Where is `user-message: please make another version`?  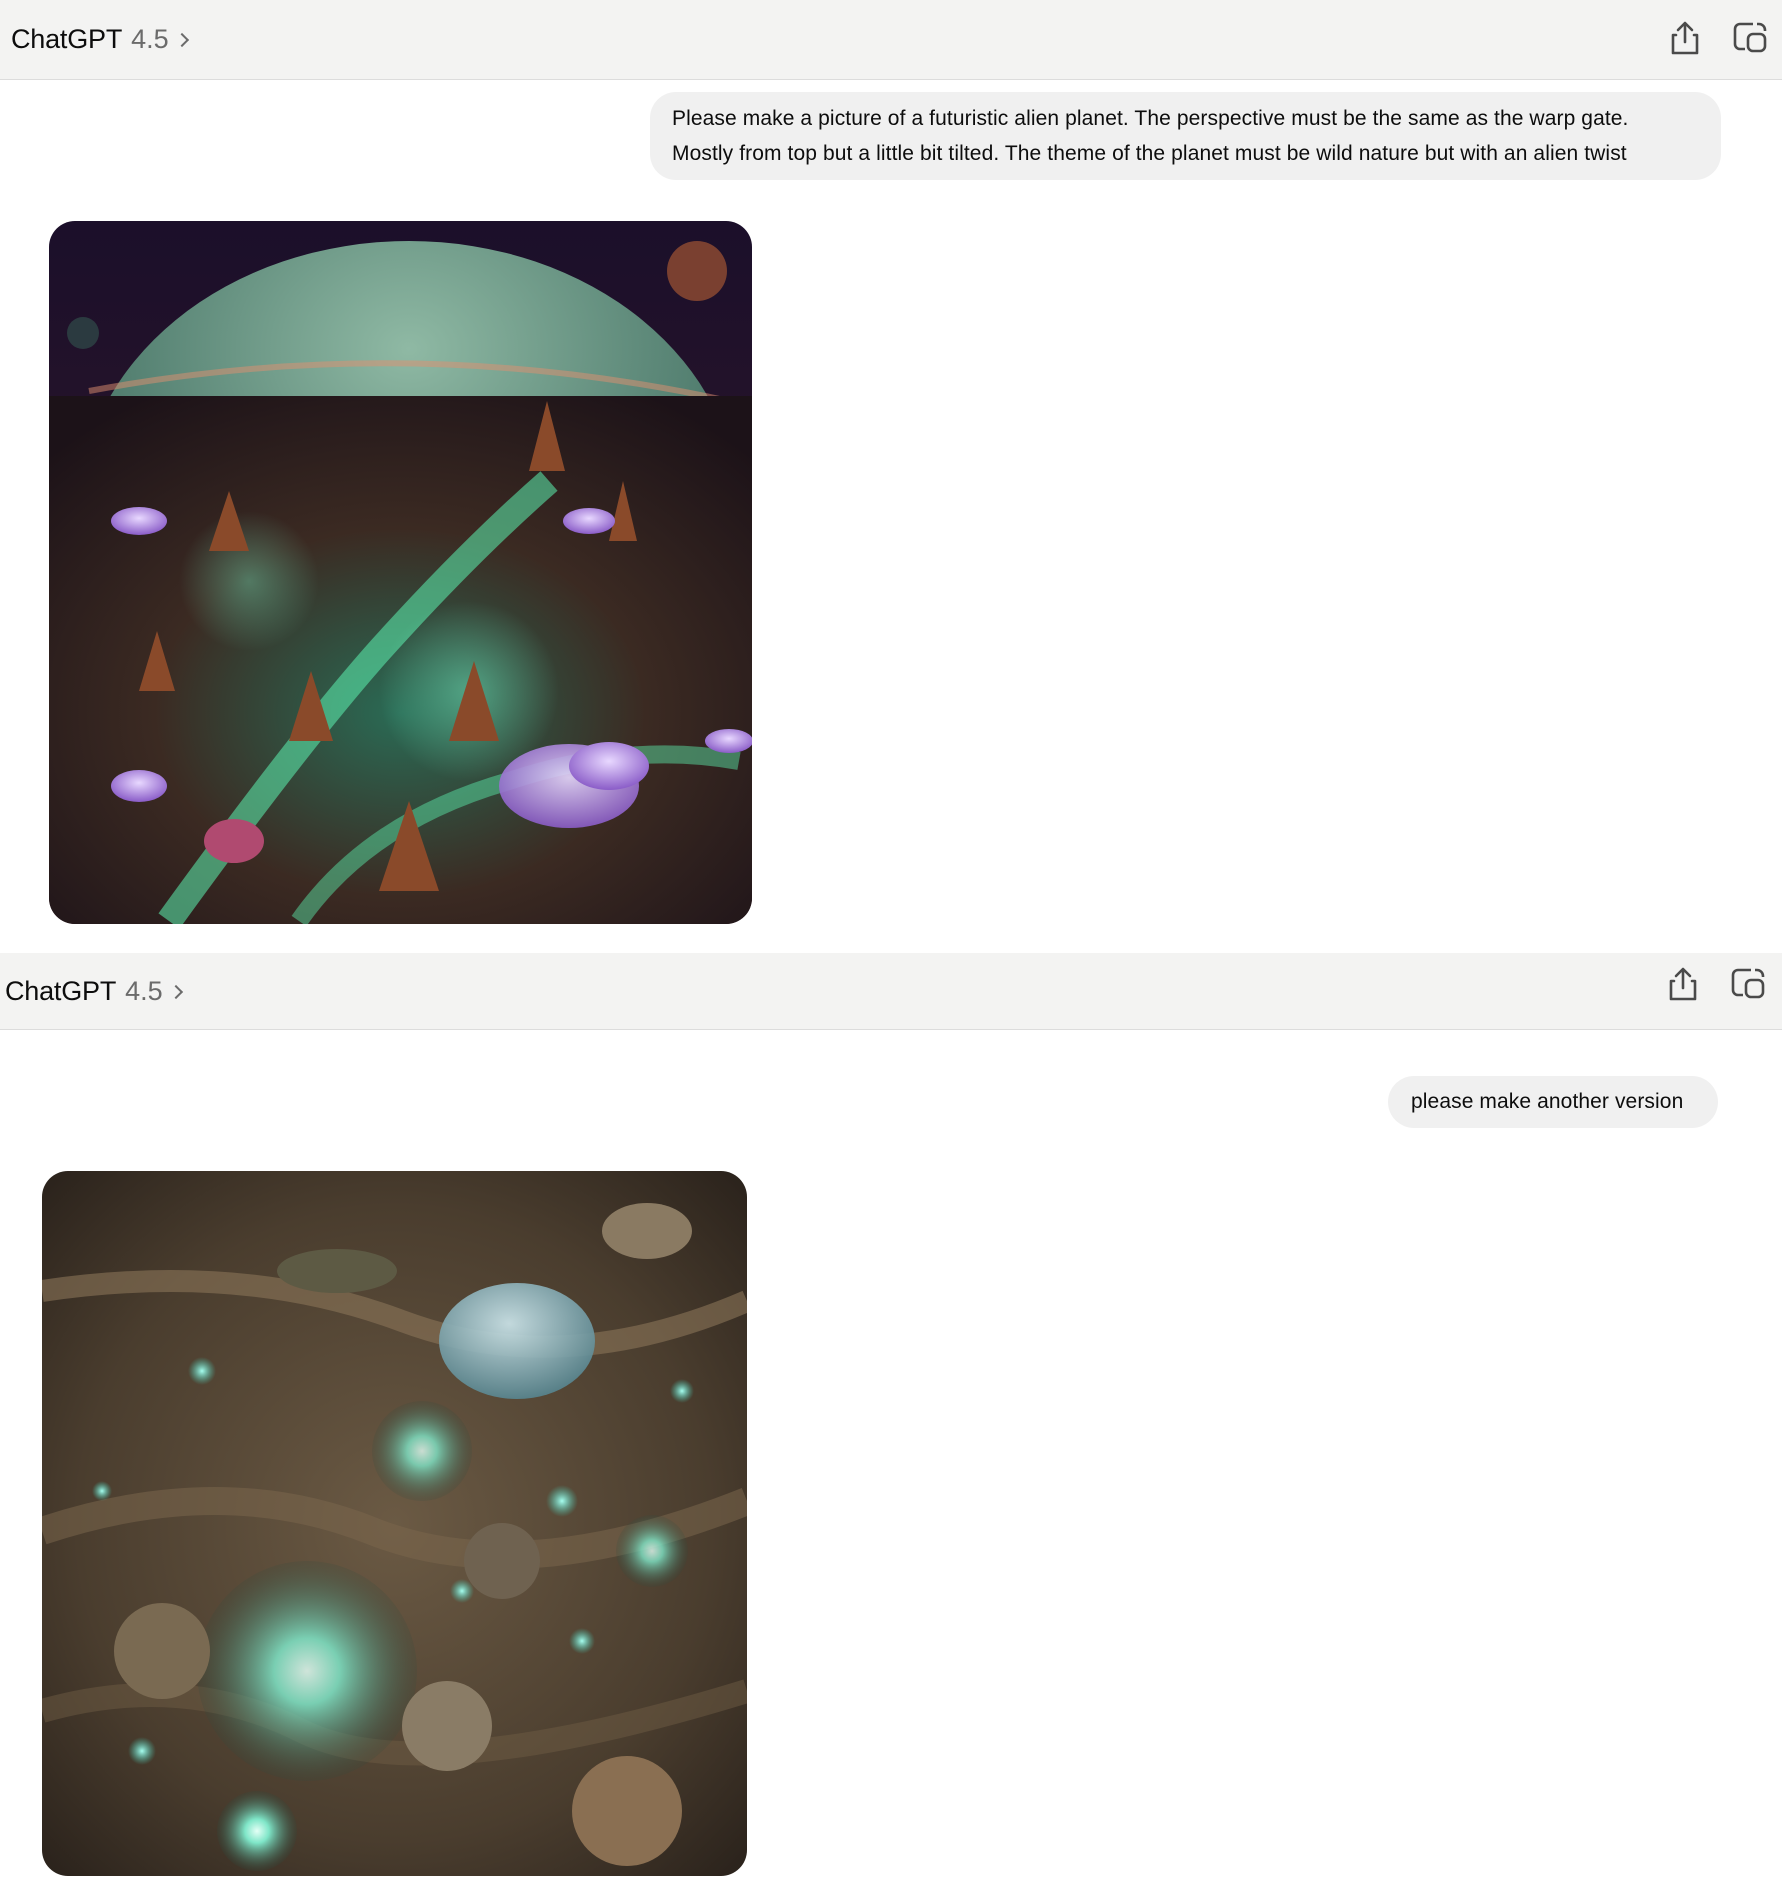 user-message: please make another version is located at coordinates (1553, 1102).